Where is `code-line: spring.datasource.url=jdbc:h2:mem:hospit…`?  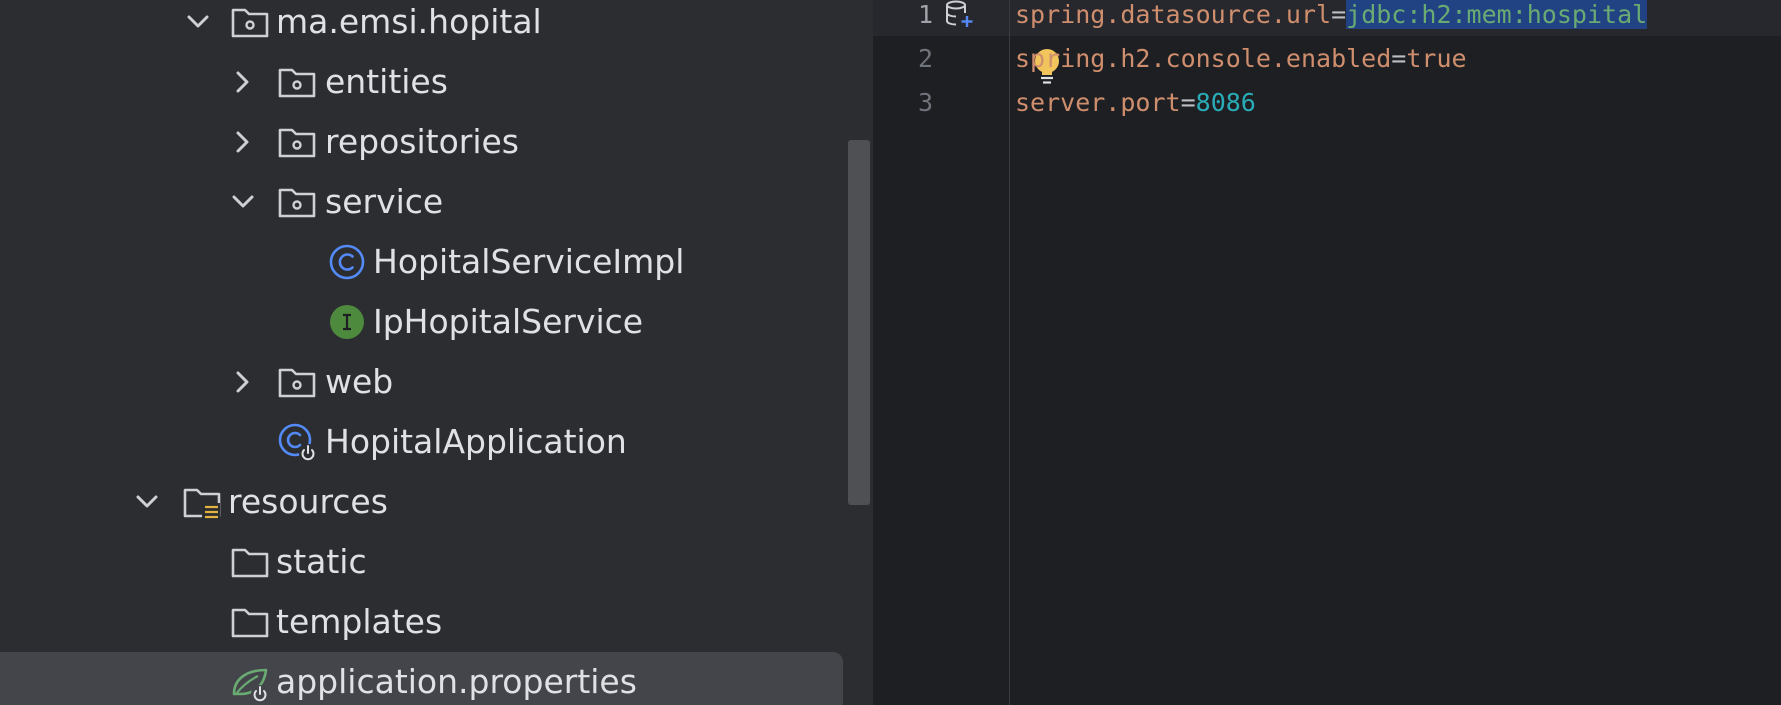 code-line: spring.datasource.url=jdbc:h2:mem:hospit… is located at coordinates (1331, 16).